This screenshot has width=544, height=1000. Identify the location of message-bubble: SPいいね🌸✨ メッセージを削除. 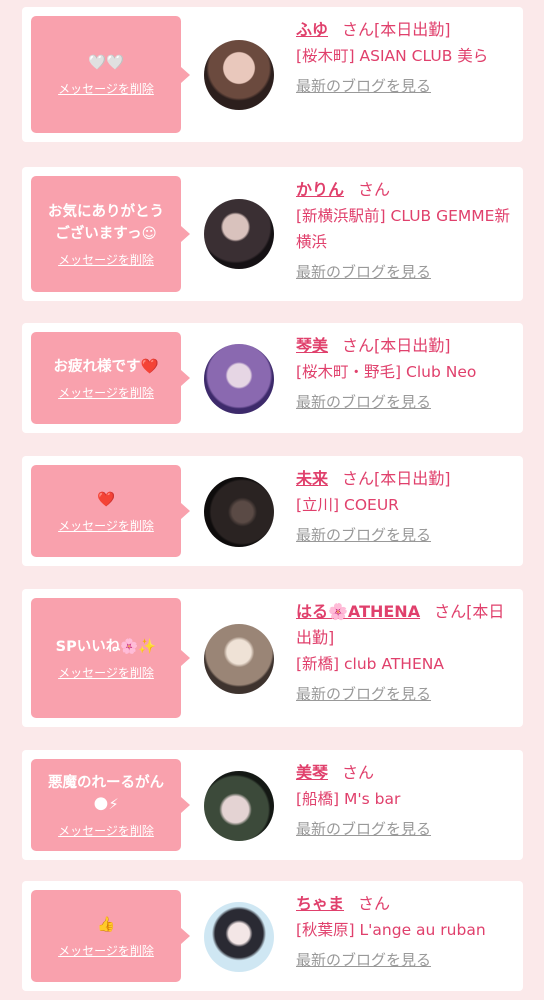
(110, 658).